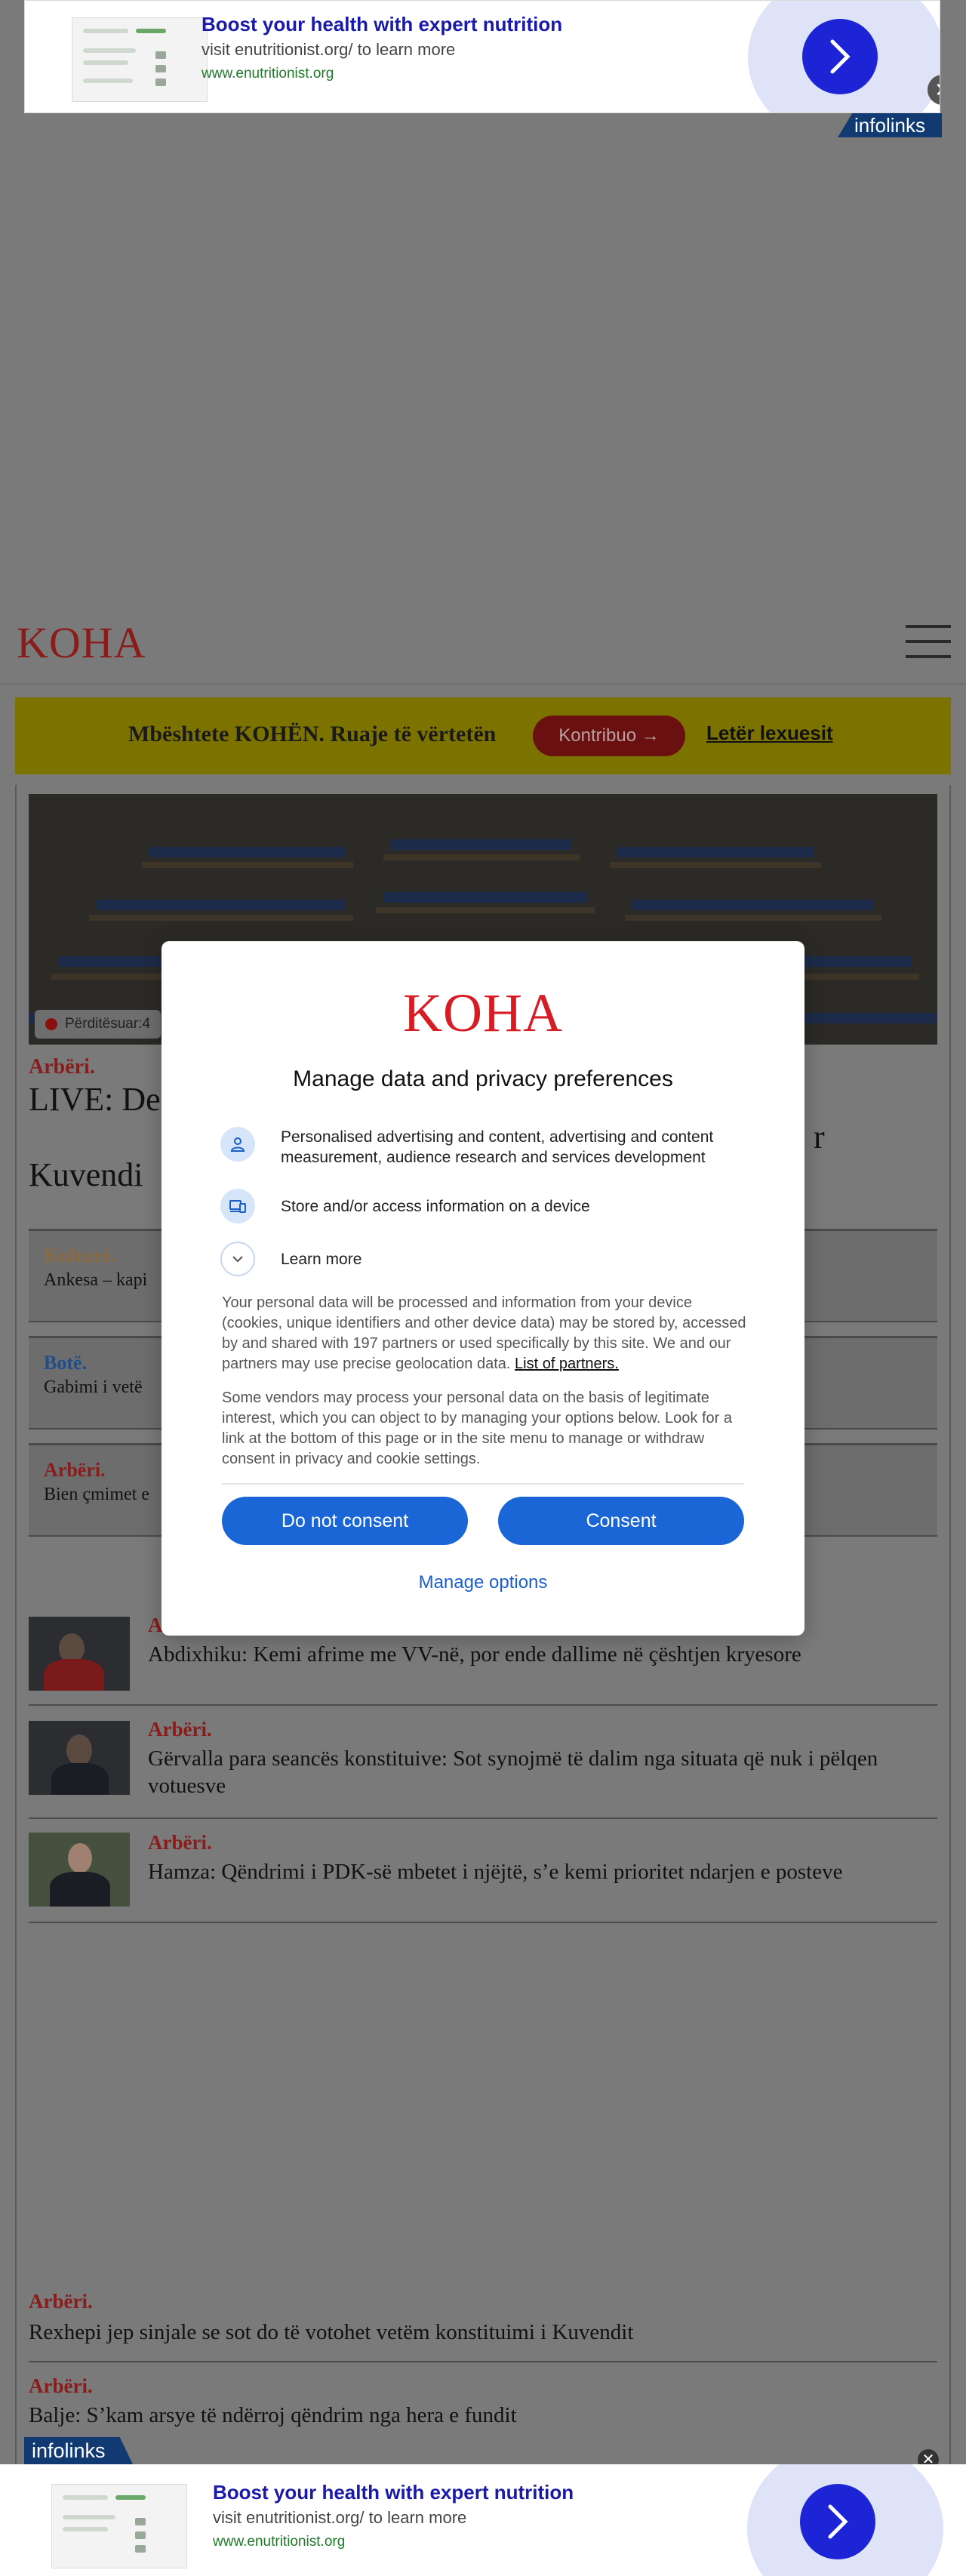  I want to click on list-category: A, so click(155, 1625).